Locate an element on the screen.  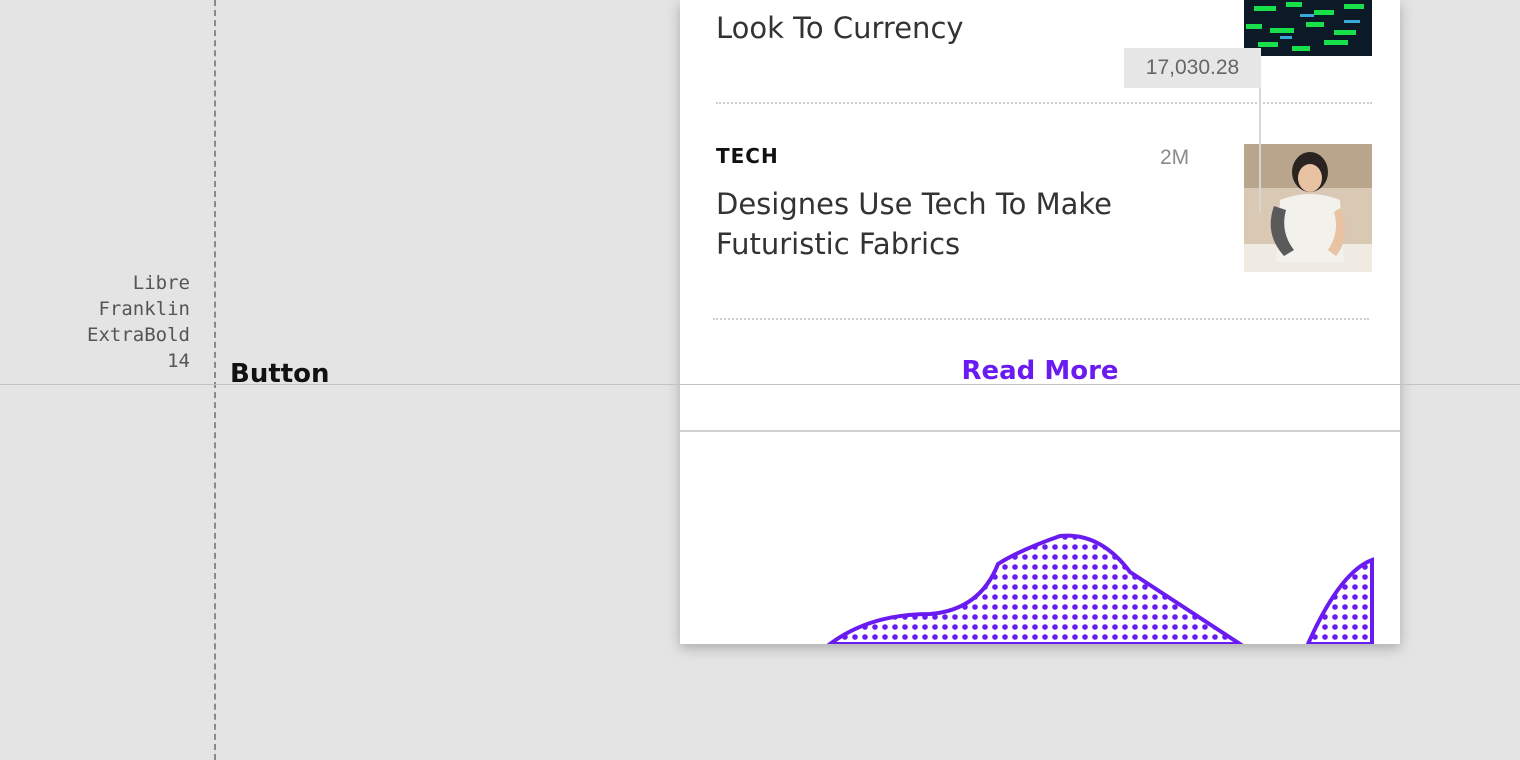
article-time: 2M is located at coordinates (1175, 157).